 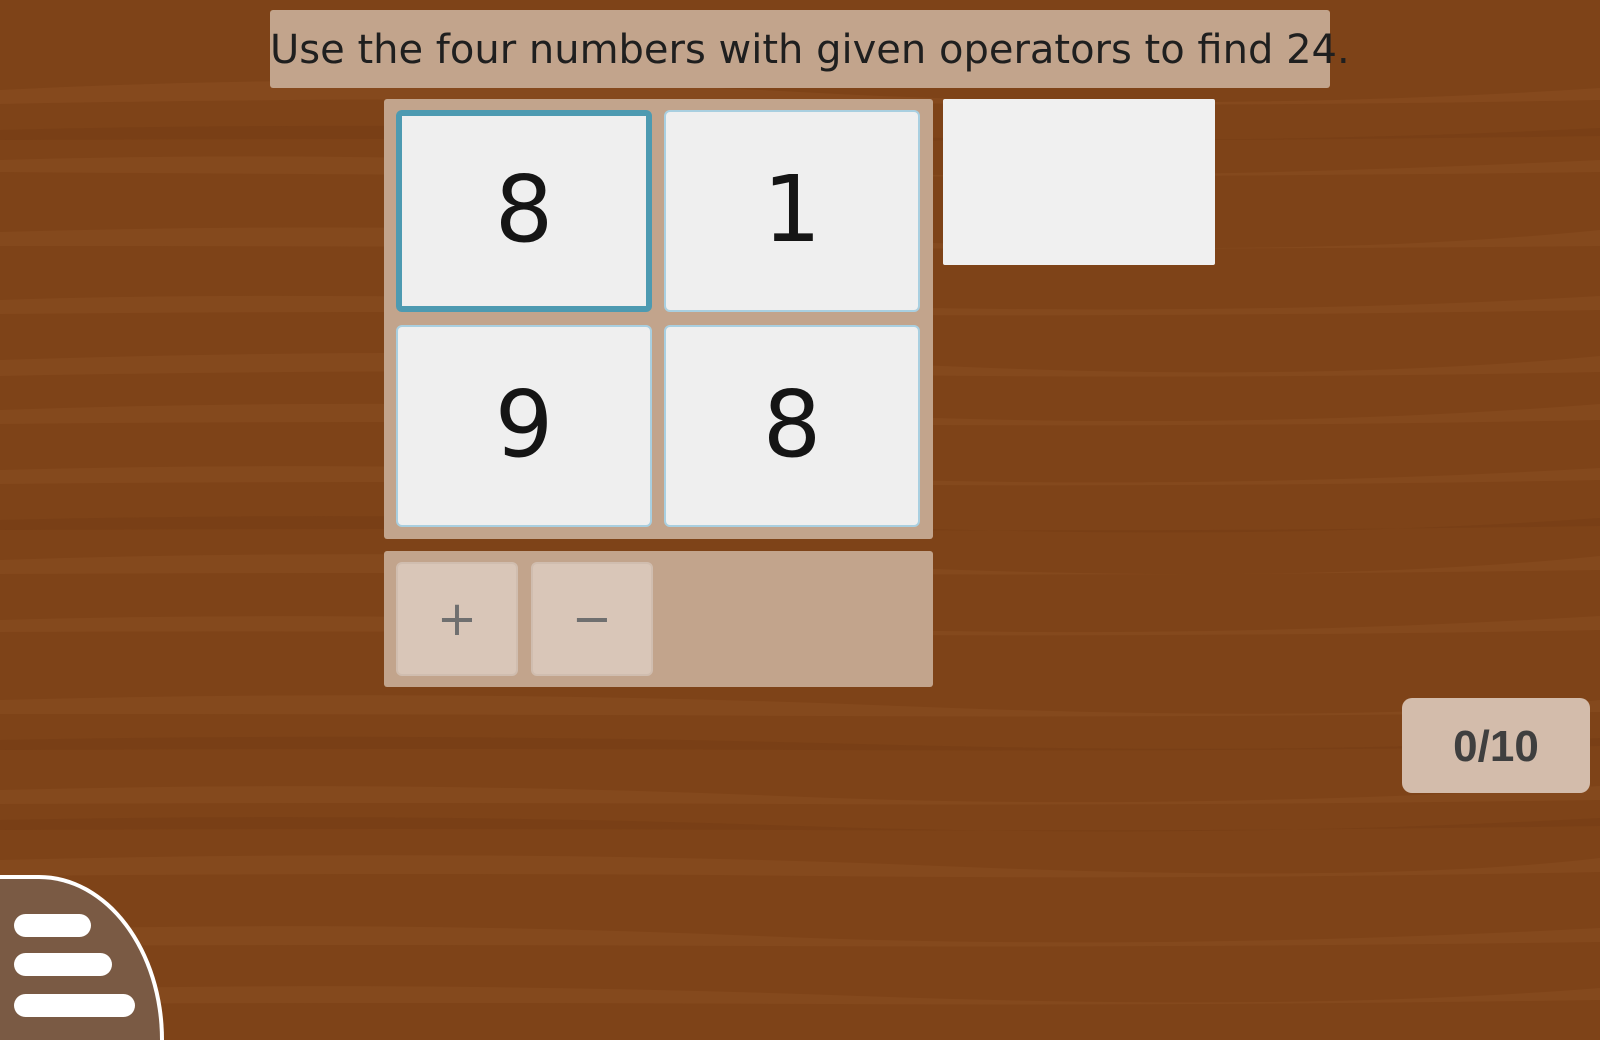 What do you see at coordinates (457, 619) in the screenshot?
I see `plus-operator-button: +` at bounding box center [457, 619].